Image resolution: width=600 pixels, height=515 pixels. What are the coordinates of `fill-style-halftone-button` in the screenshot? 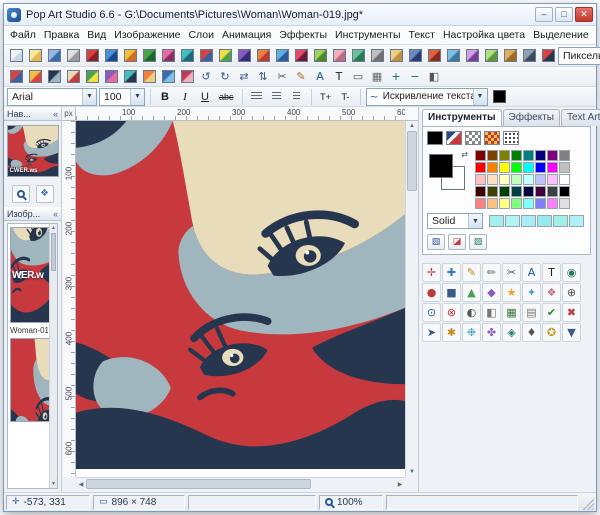 It's located at (511, 138).